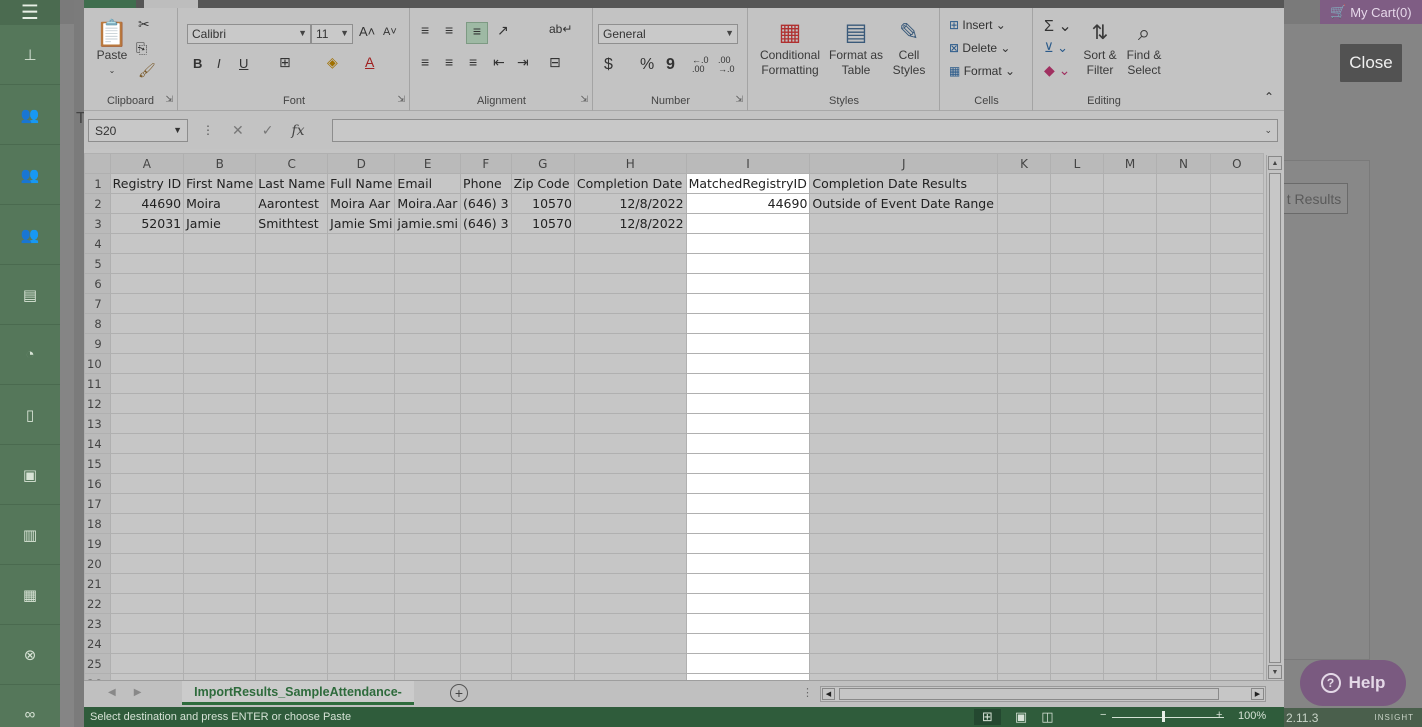  What do you see at coordinates (1130, 483) in the screenshot?
I see `cell-m16` at bounding box center [1130, 483].